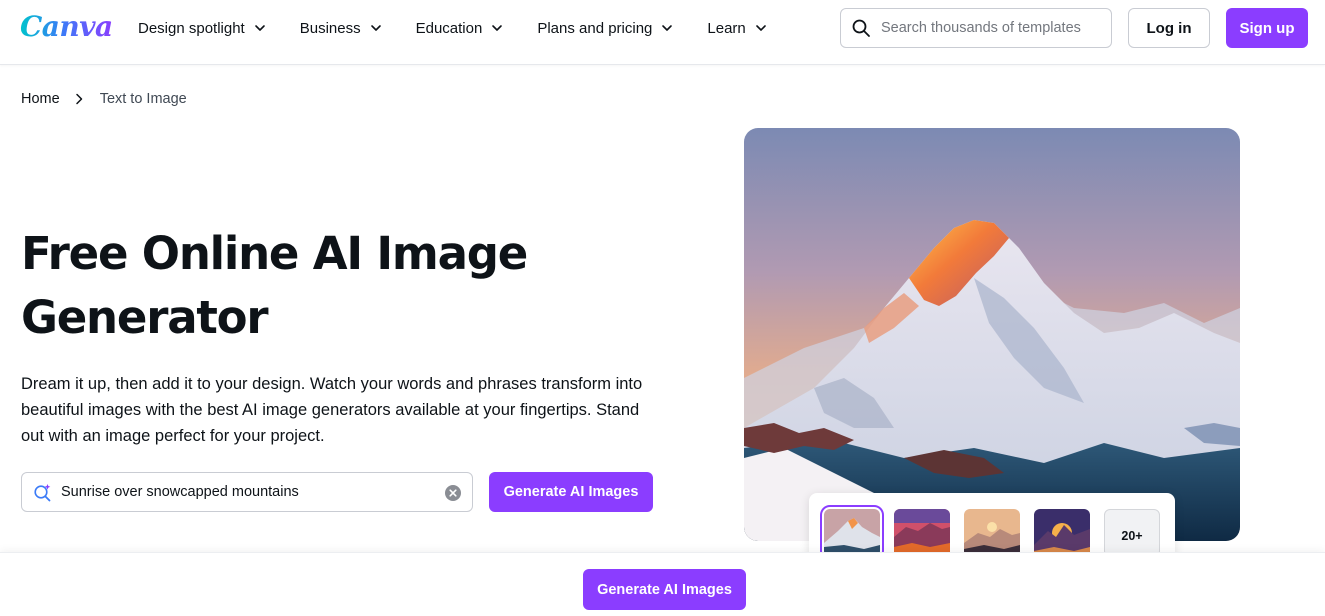 This screenshot has height=616, width=1325. I want to click on nav-plans-and-pricing: Plans and pricing, so click(605, 28).